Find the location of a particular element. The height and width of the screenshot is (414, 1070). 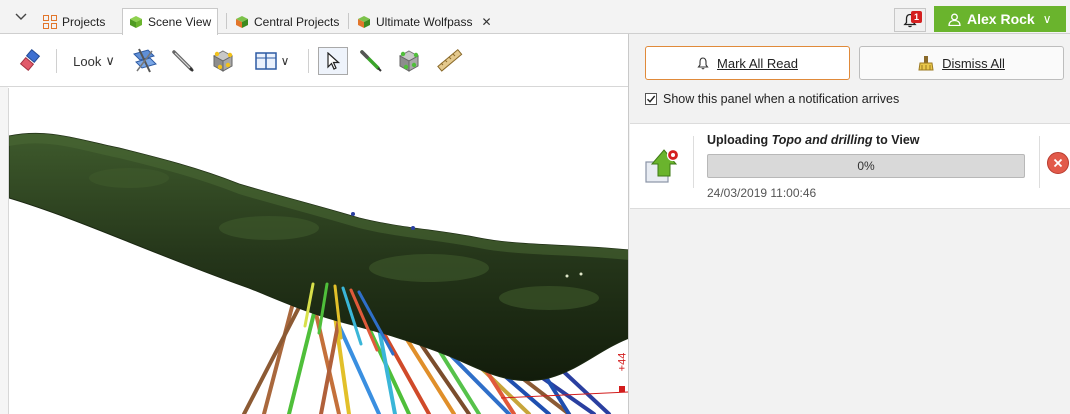

user-name: Alex Rock is located at coordinates (1001, 19).